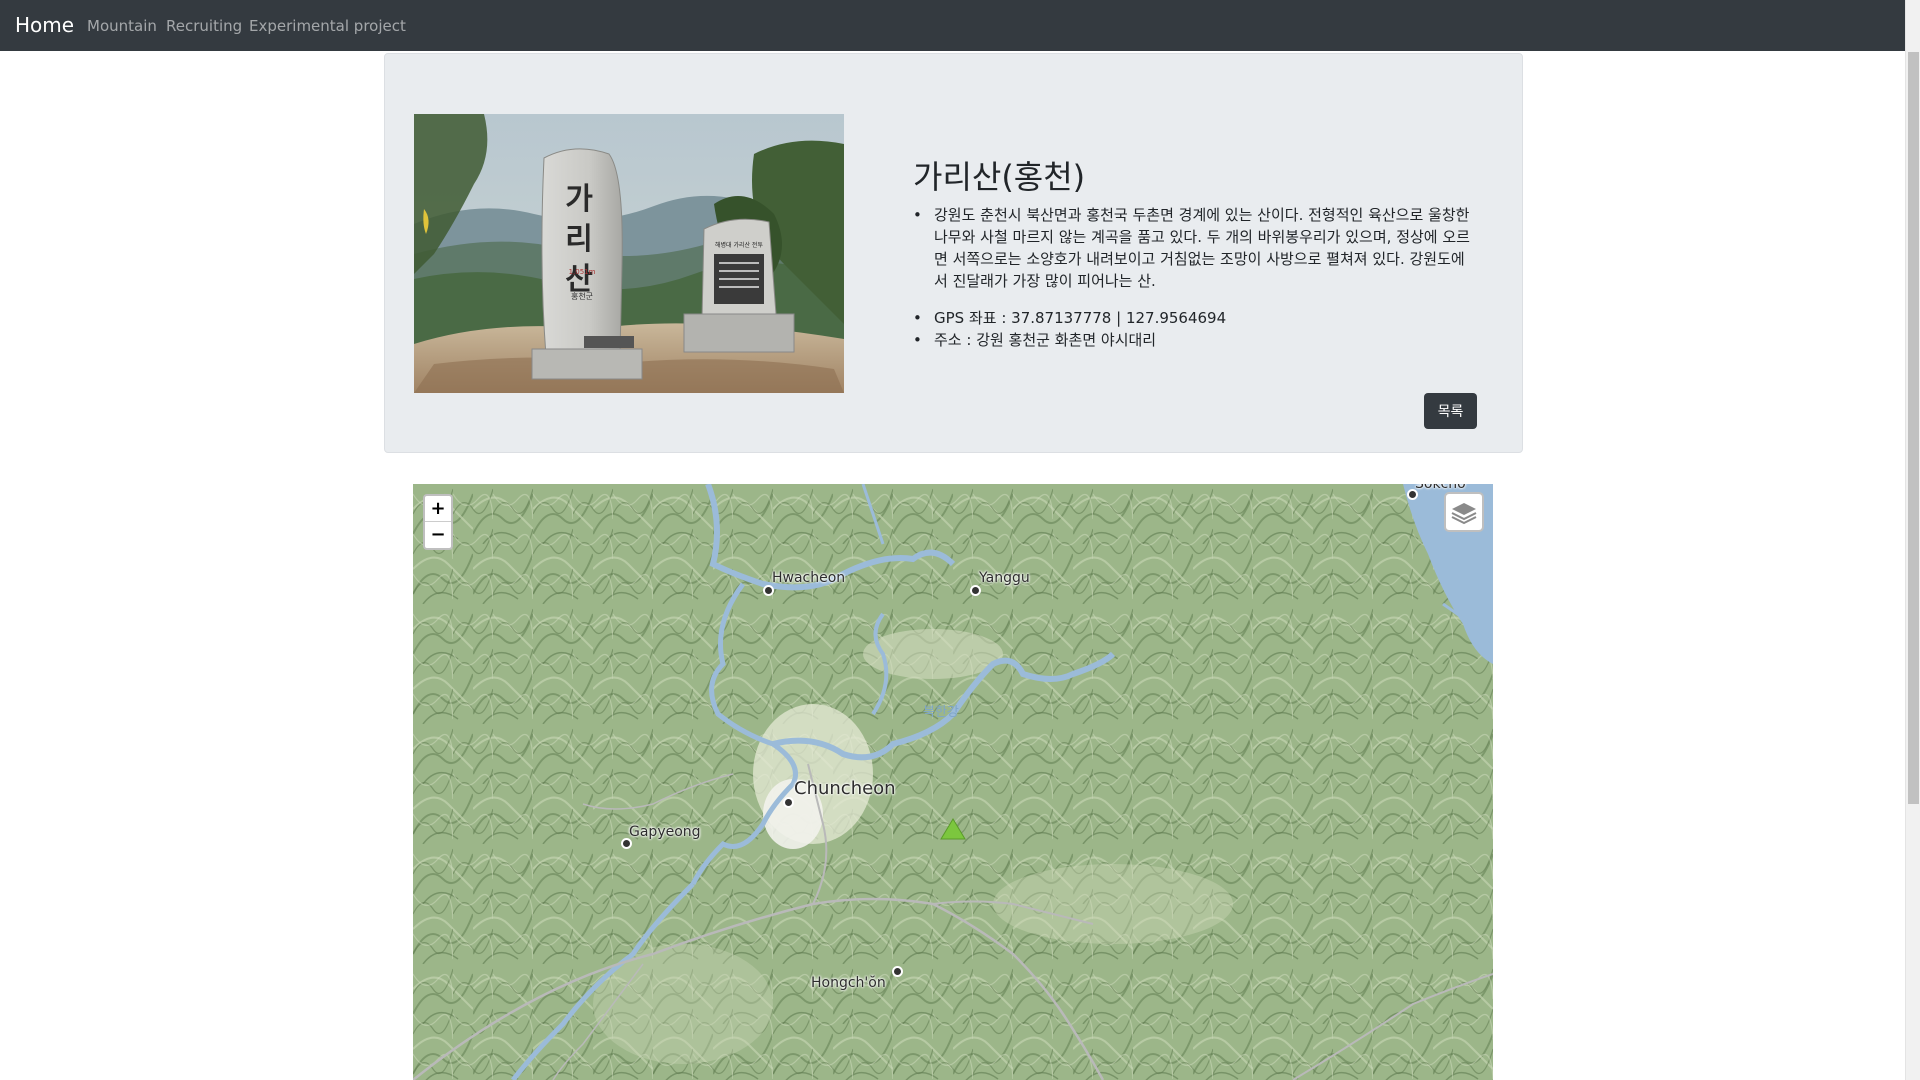  What do you see at coordinates (44, 25) in the screenshot?
I see `home-link: Home` at bounding box center [44, 25].